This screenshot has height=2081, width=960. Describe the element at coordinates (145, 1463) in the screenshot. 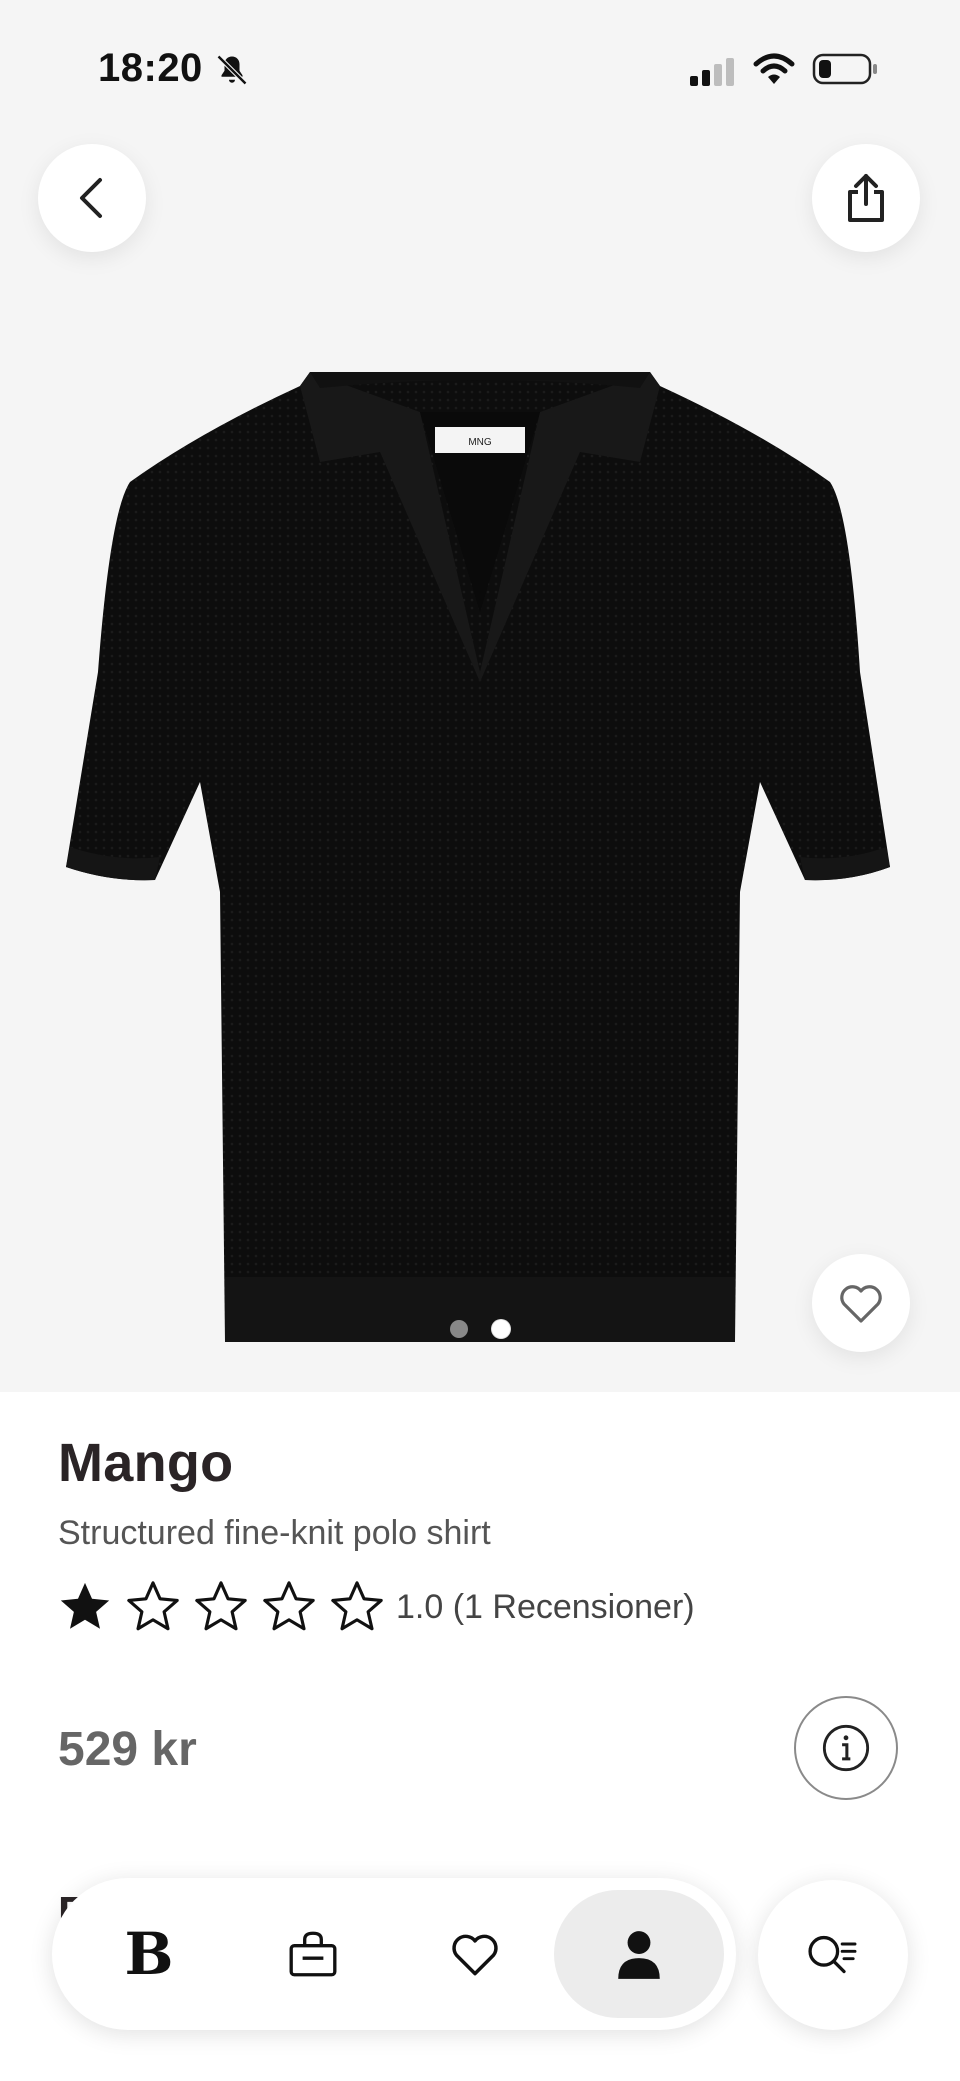

I see `product-brand: Mango` at that location.